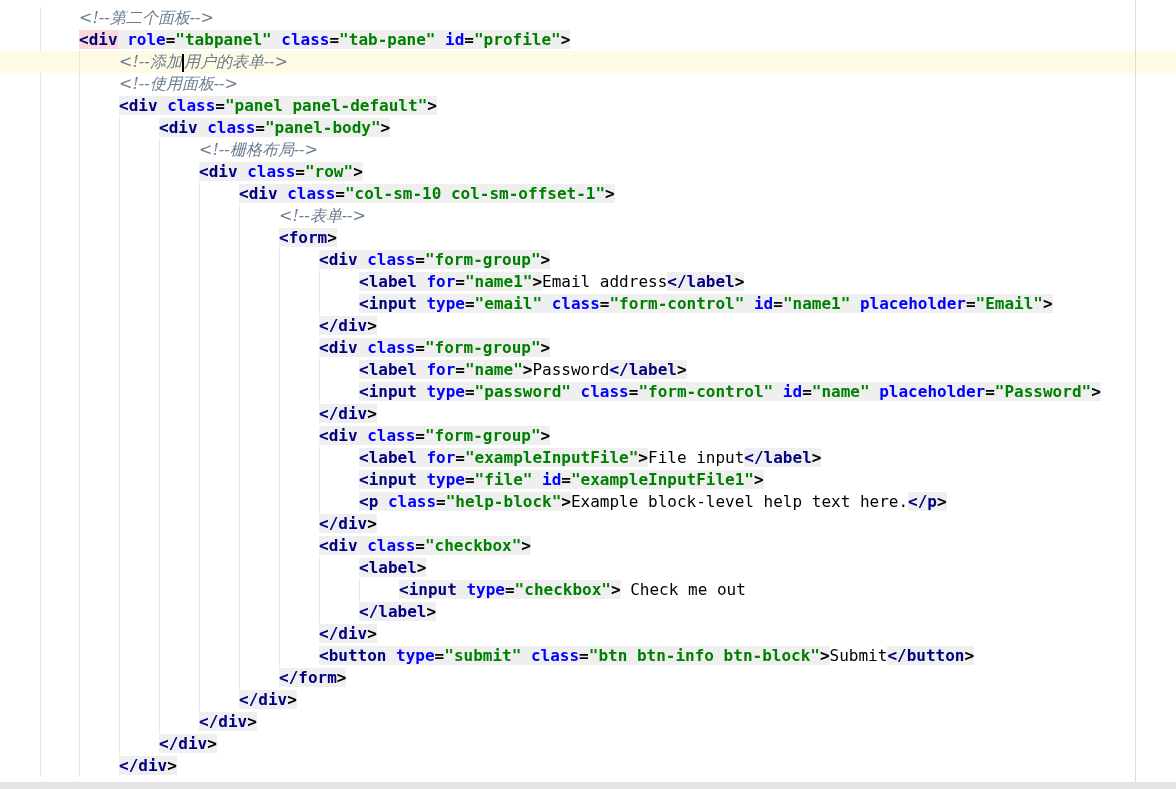  Describe the element at coordinates (572, 590) in the screenshot. I see `code-line: <input type="checkbox"> Check me out` at that location.